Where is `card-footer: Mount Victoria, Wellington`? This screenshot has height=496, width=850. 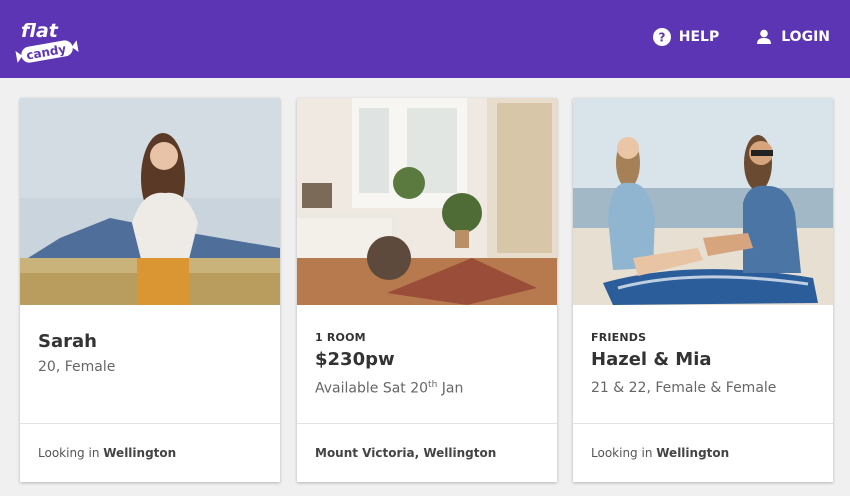 card-footer: Mount Victoria, Wellington is located at coordinates (427, 452).